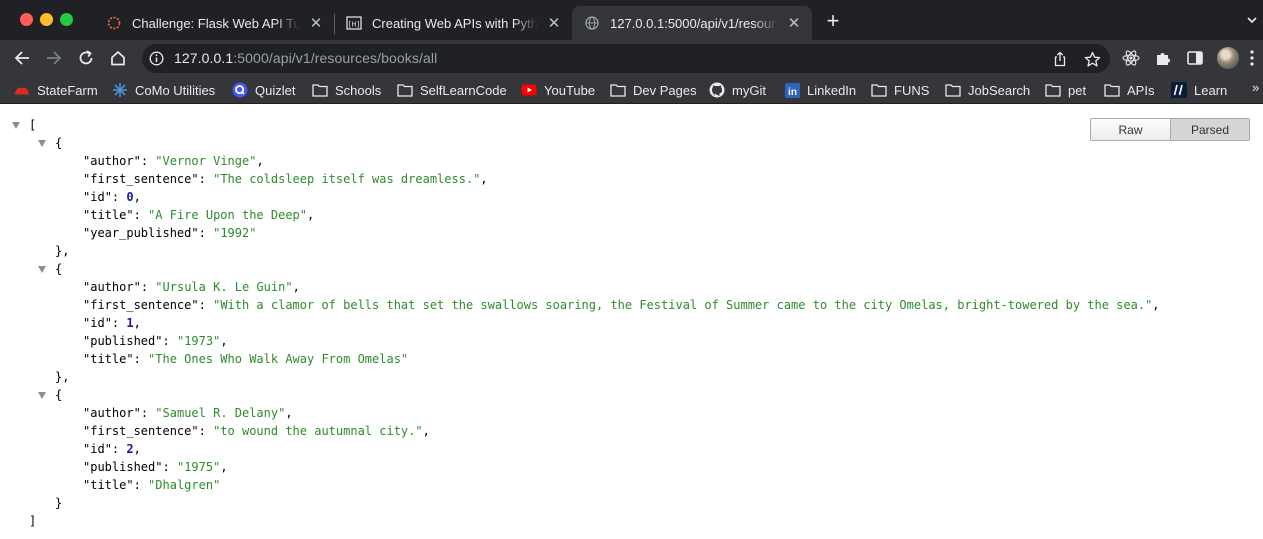 Image resolution: width=1263 pixels, height=539 pixels. What do you see at coordinates (1131, 58) in the screenshot?
I see `react-devtools-icon` at bounding box center [1131, 58].